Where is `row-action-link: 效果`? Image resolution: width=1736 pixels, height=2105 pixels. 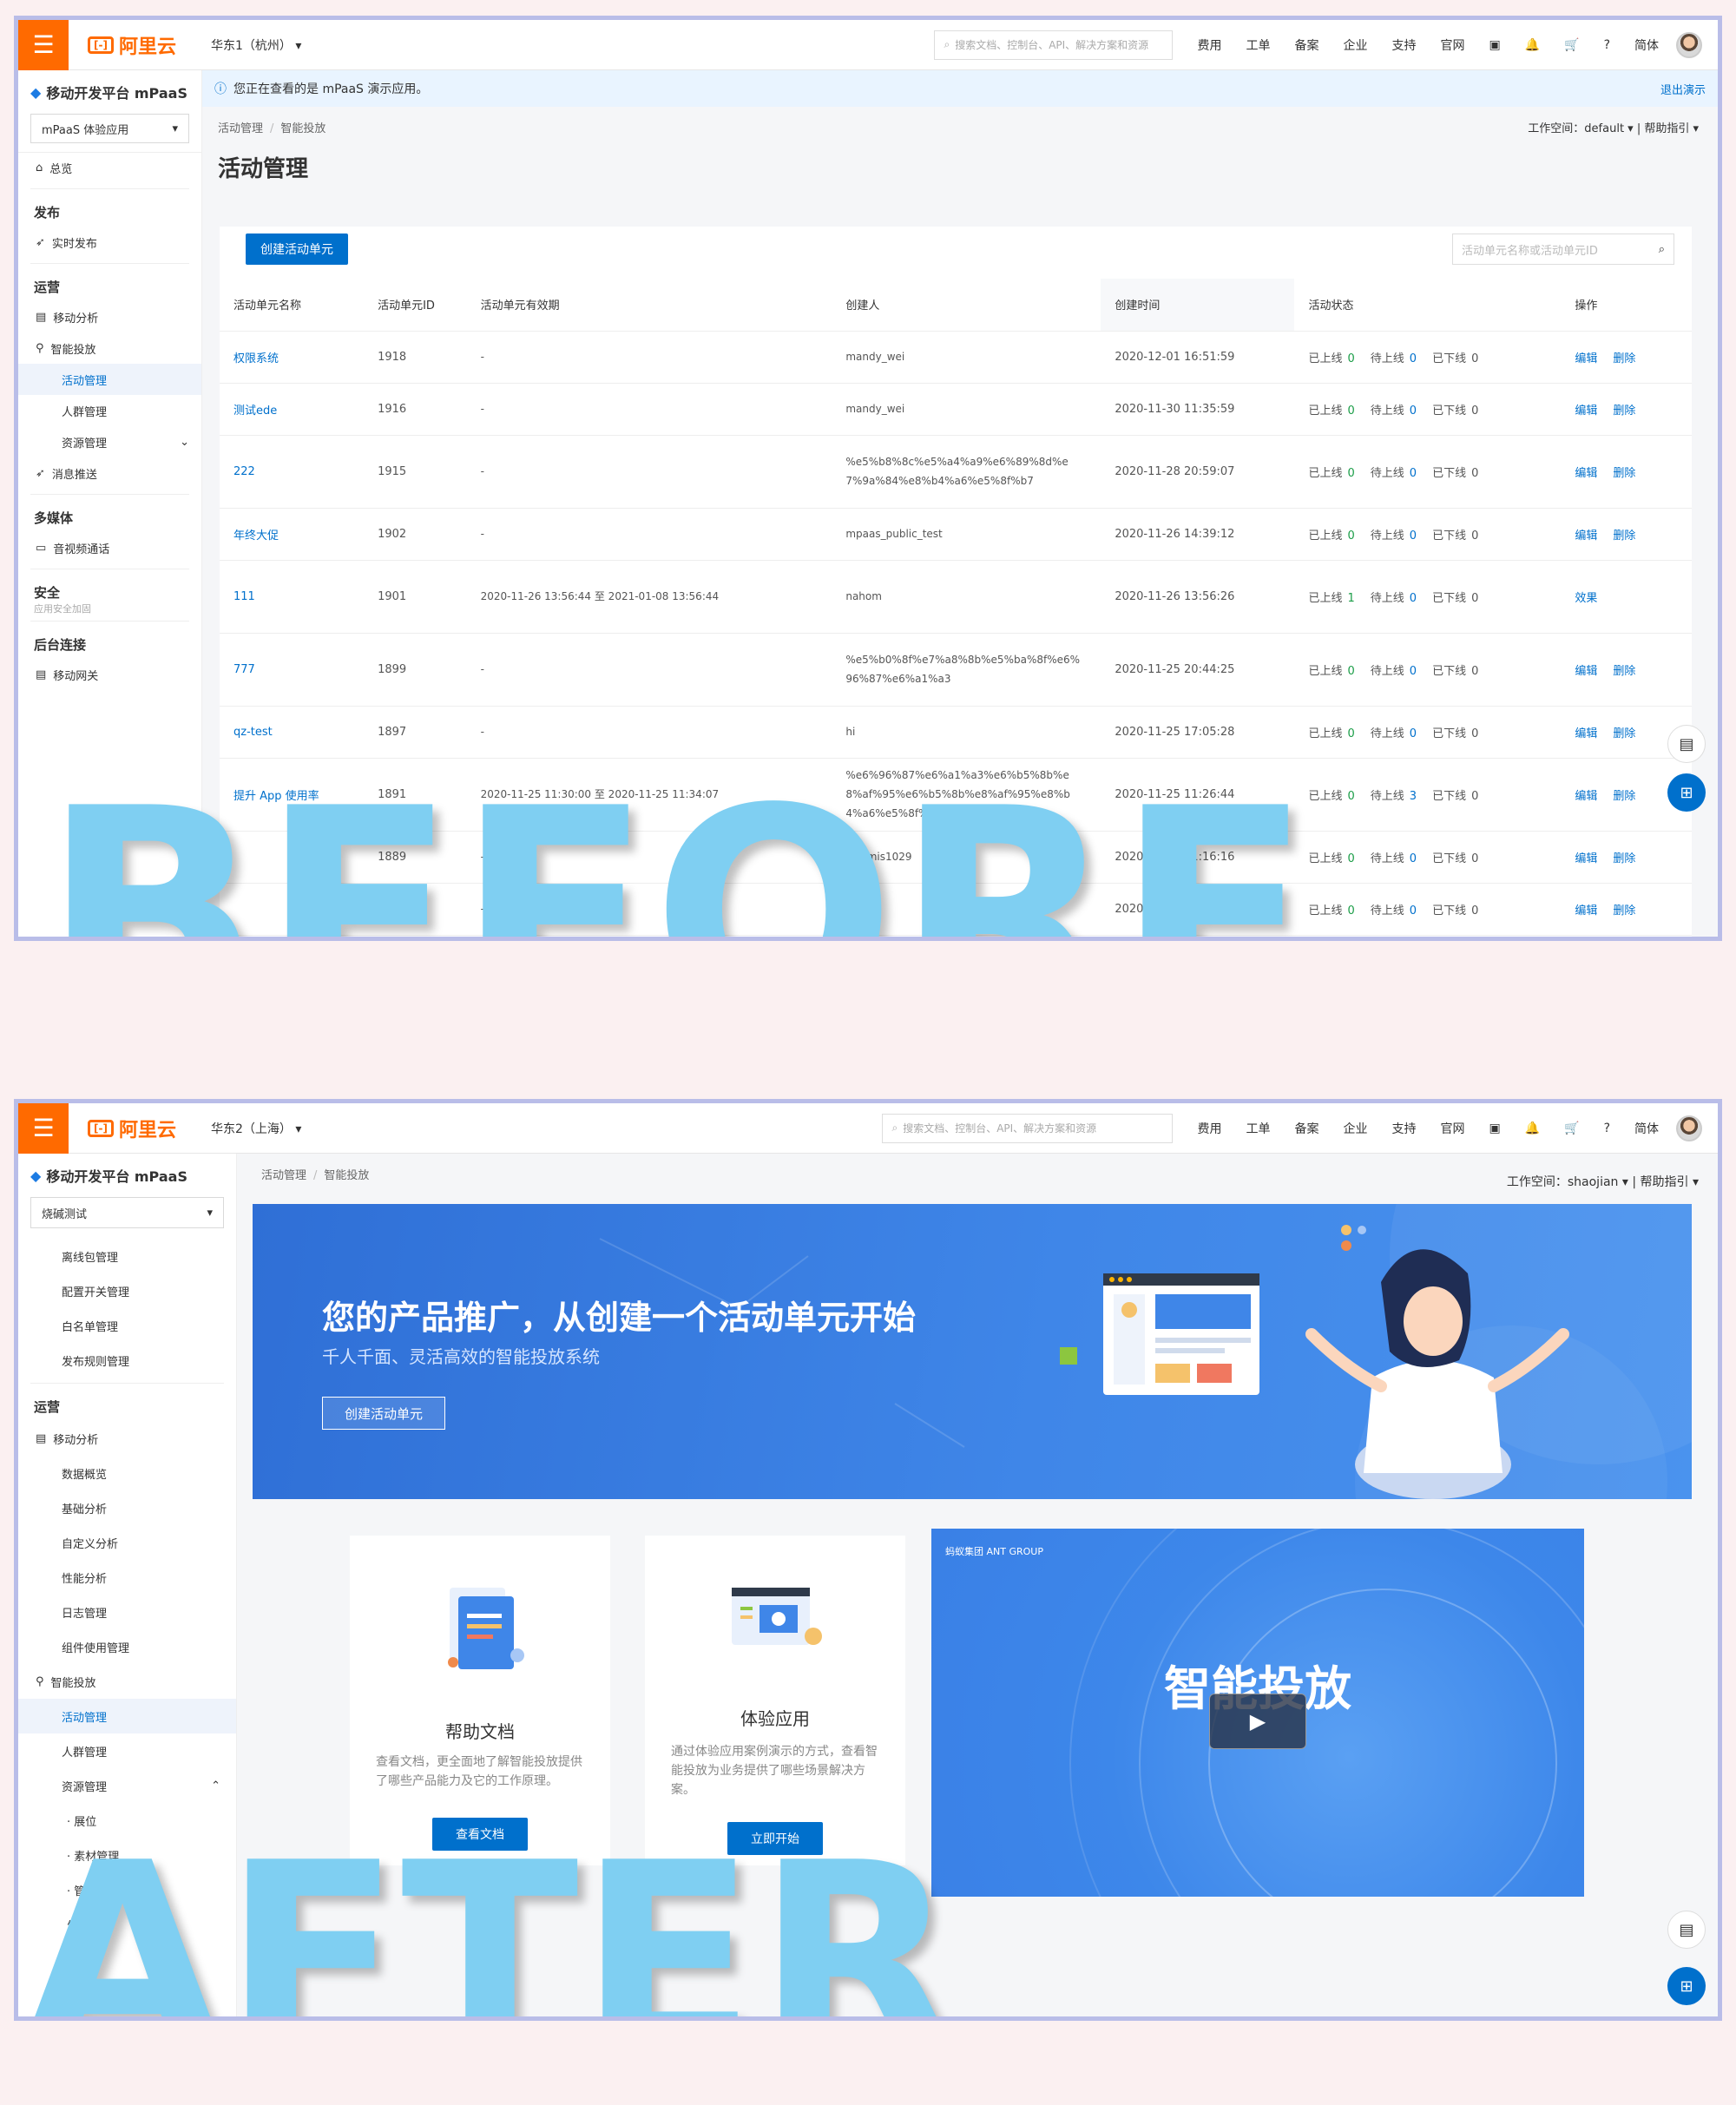
row-action-link: 效果 is located at coordinates (1586, 598).